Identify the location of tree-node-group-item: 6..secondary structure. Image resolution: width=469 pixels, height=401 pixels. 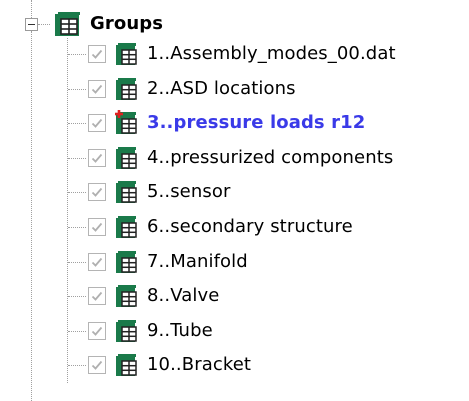
(220, 227).